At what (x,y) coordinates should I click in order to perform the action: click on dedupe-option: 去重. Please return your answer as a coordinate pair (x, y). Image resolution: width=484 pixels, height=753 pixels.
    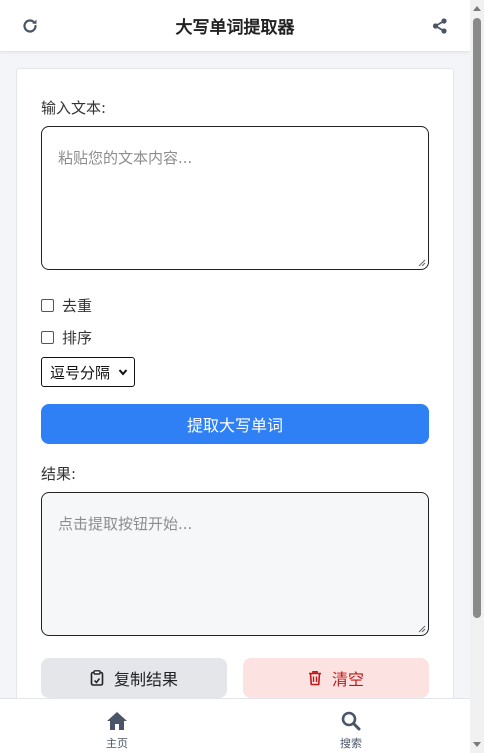
    Looking at the image, I should click on (66, 305).